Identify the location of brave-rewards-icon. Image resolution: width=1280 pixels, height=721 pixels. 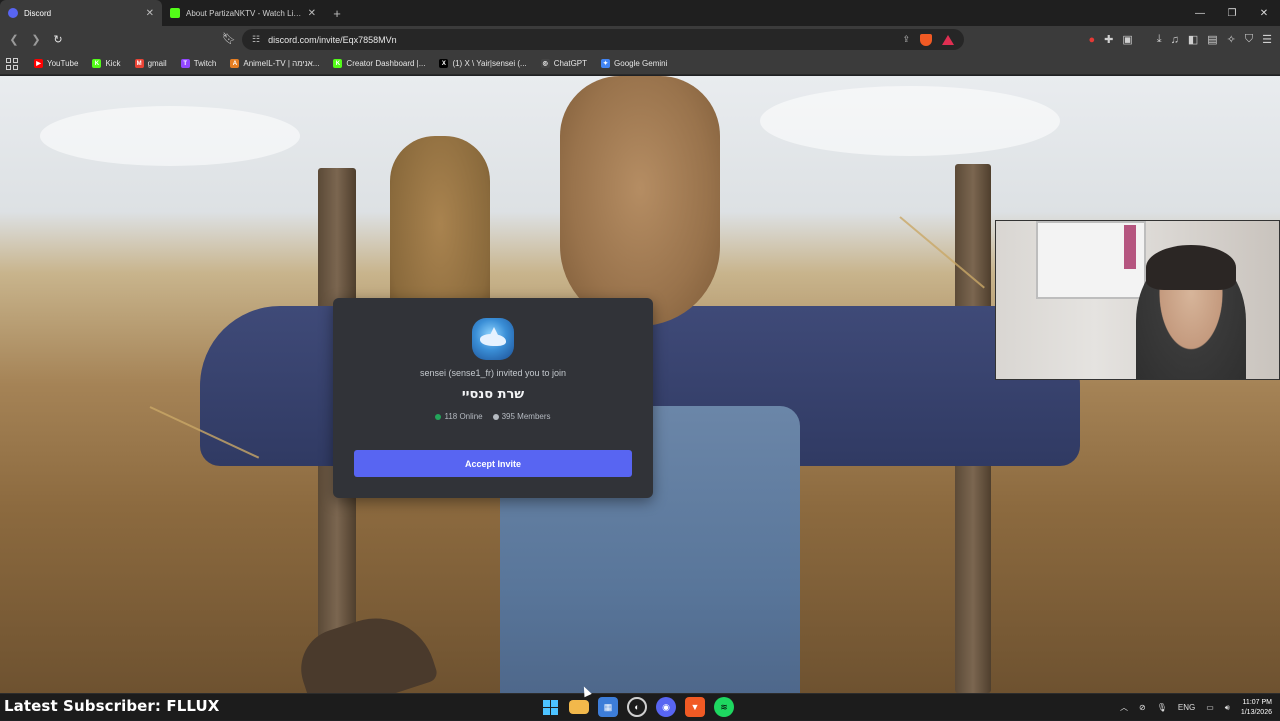
(948, 39).